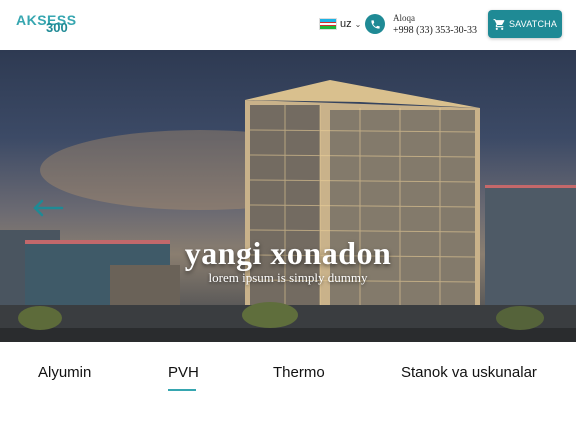  I want to click on tab-thermo: Thermo, so click(299, 372).